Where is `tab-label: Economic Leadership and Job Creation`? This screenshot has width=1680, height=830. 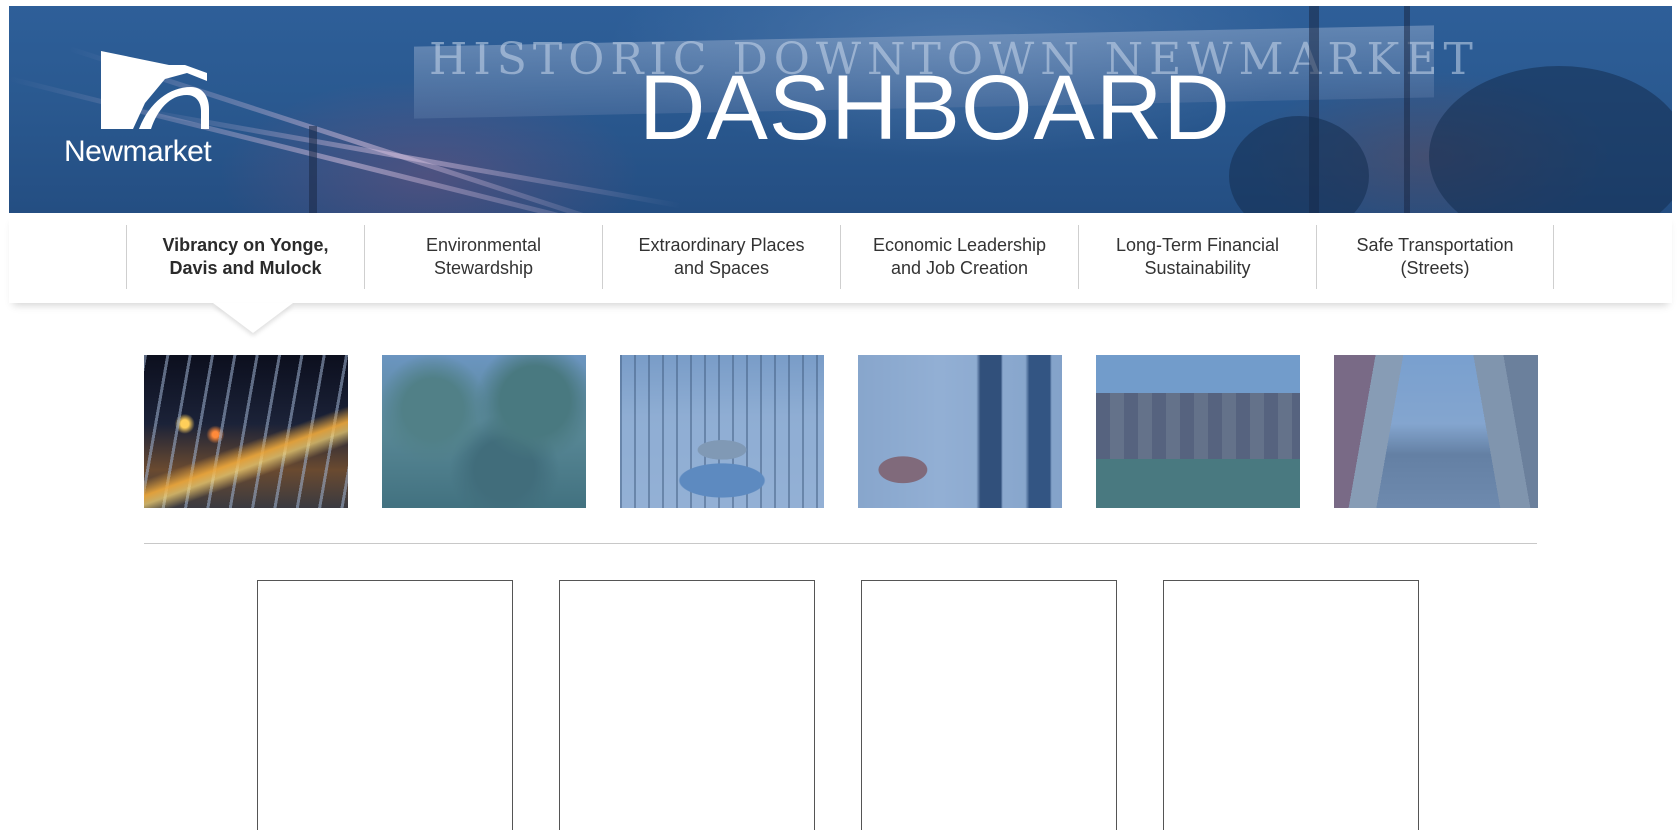
tab-label: Economic Leadership and Job Creation is located at coordinates (959, 256).